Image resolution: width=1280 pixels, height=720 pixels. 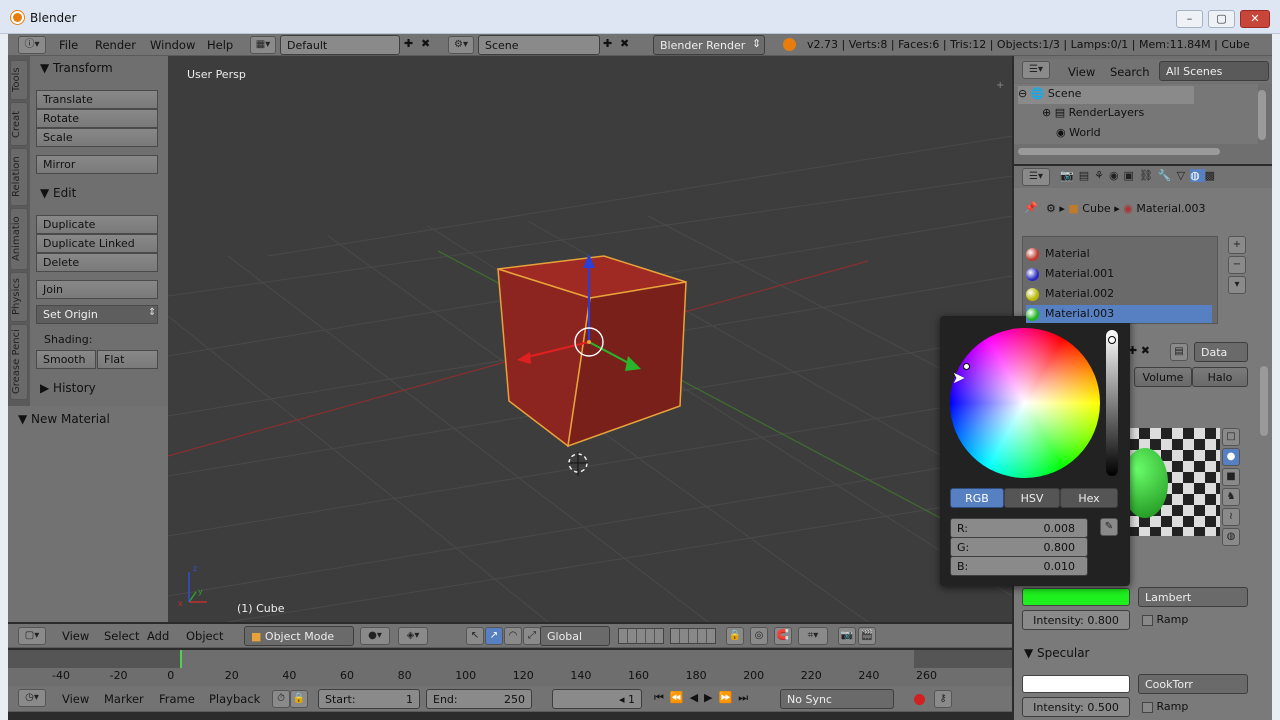 I want to click on view3d-menu-select: Select, so click(x=121, y=636).